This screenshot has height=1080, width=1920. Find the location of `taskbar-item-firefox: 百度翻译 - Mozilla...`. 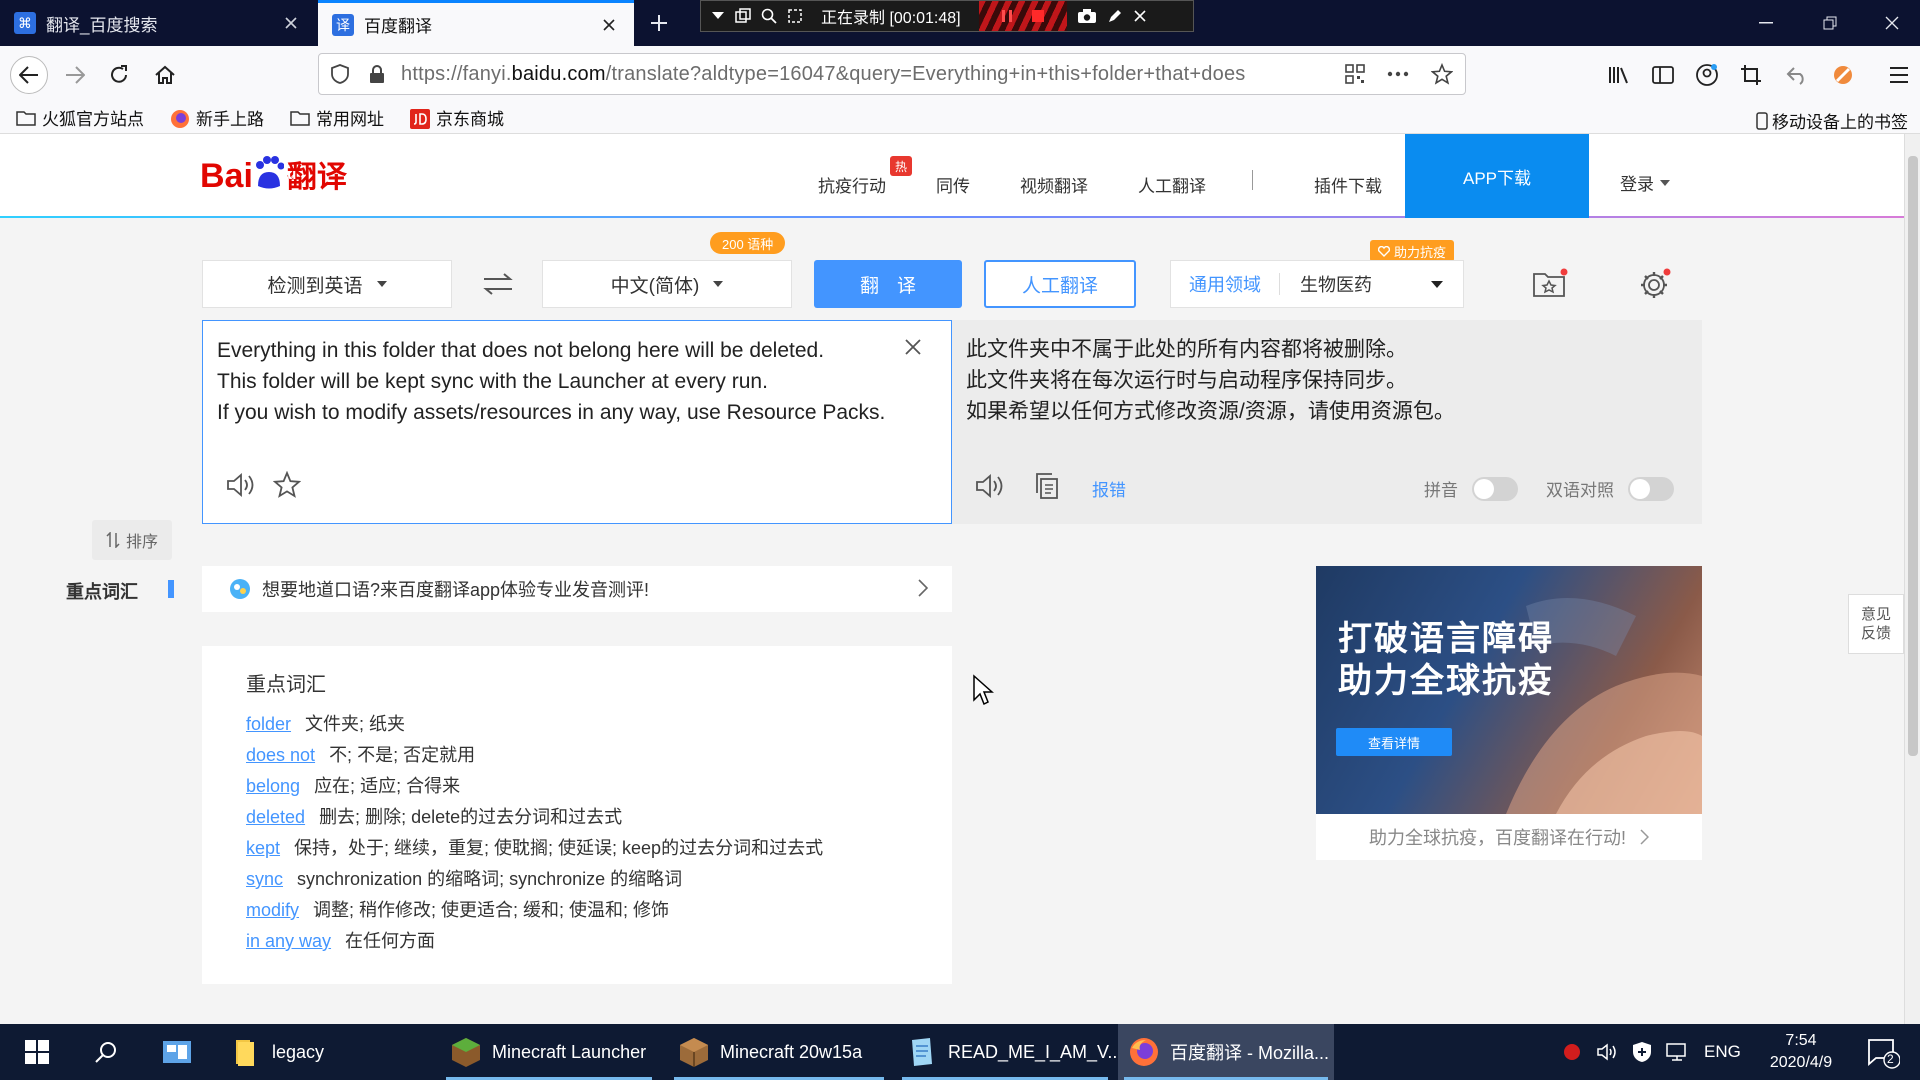

taskbar-item-firefox: 百度翻译 - Mozilla... is located at coordinates (1226, 1052).